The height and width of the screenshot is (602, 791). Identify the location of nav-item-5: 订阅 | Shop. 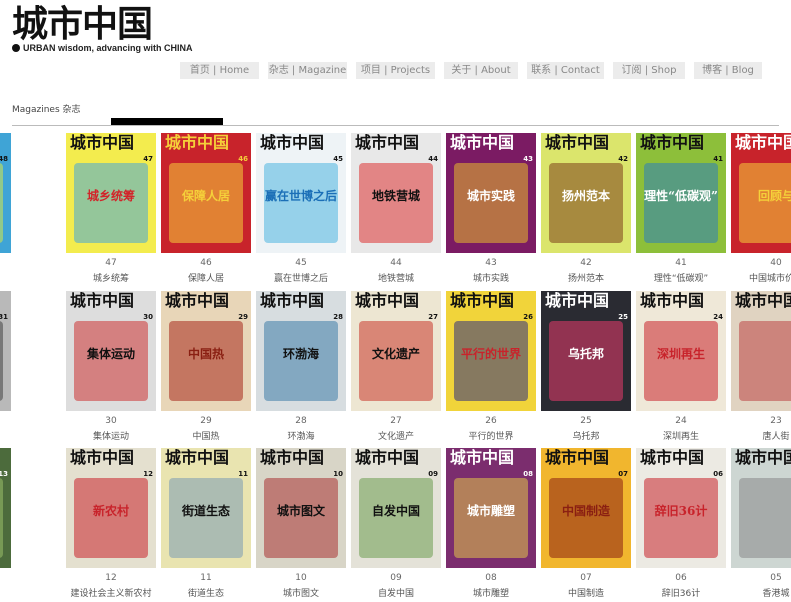
(649, 70).